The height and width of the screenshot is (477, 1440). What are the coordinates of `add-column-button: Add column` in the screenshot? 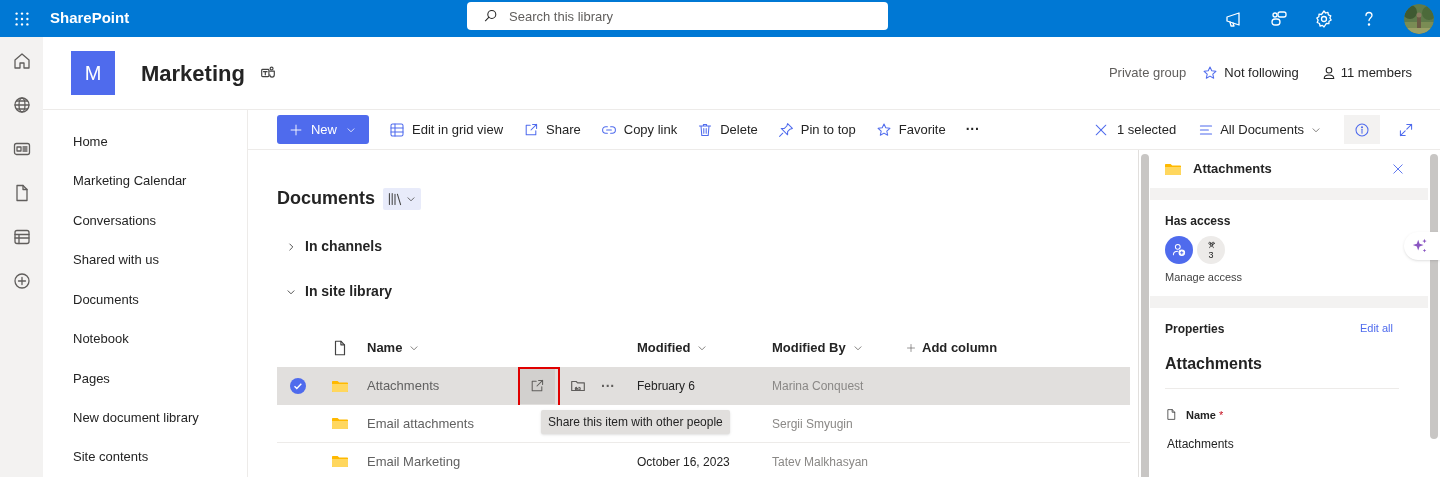 It's located at (1010, 347).